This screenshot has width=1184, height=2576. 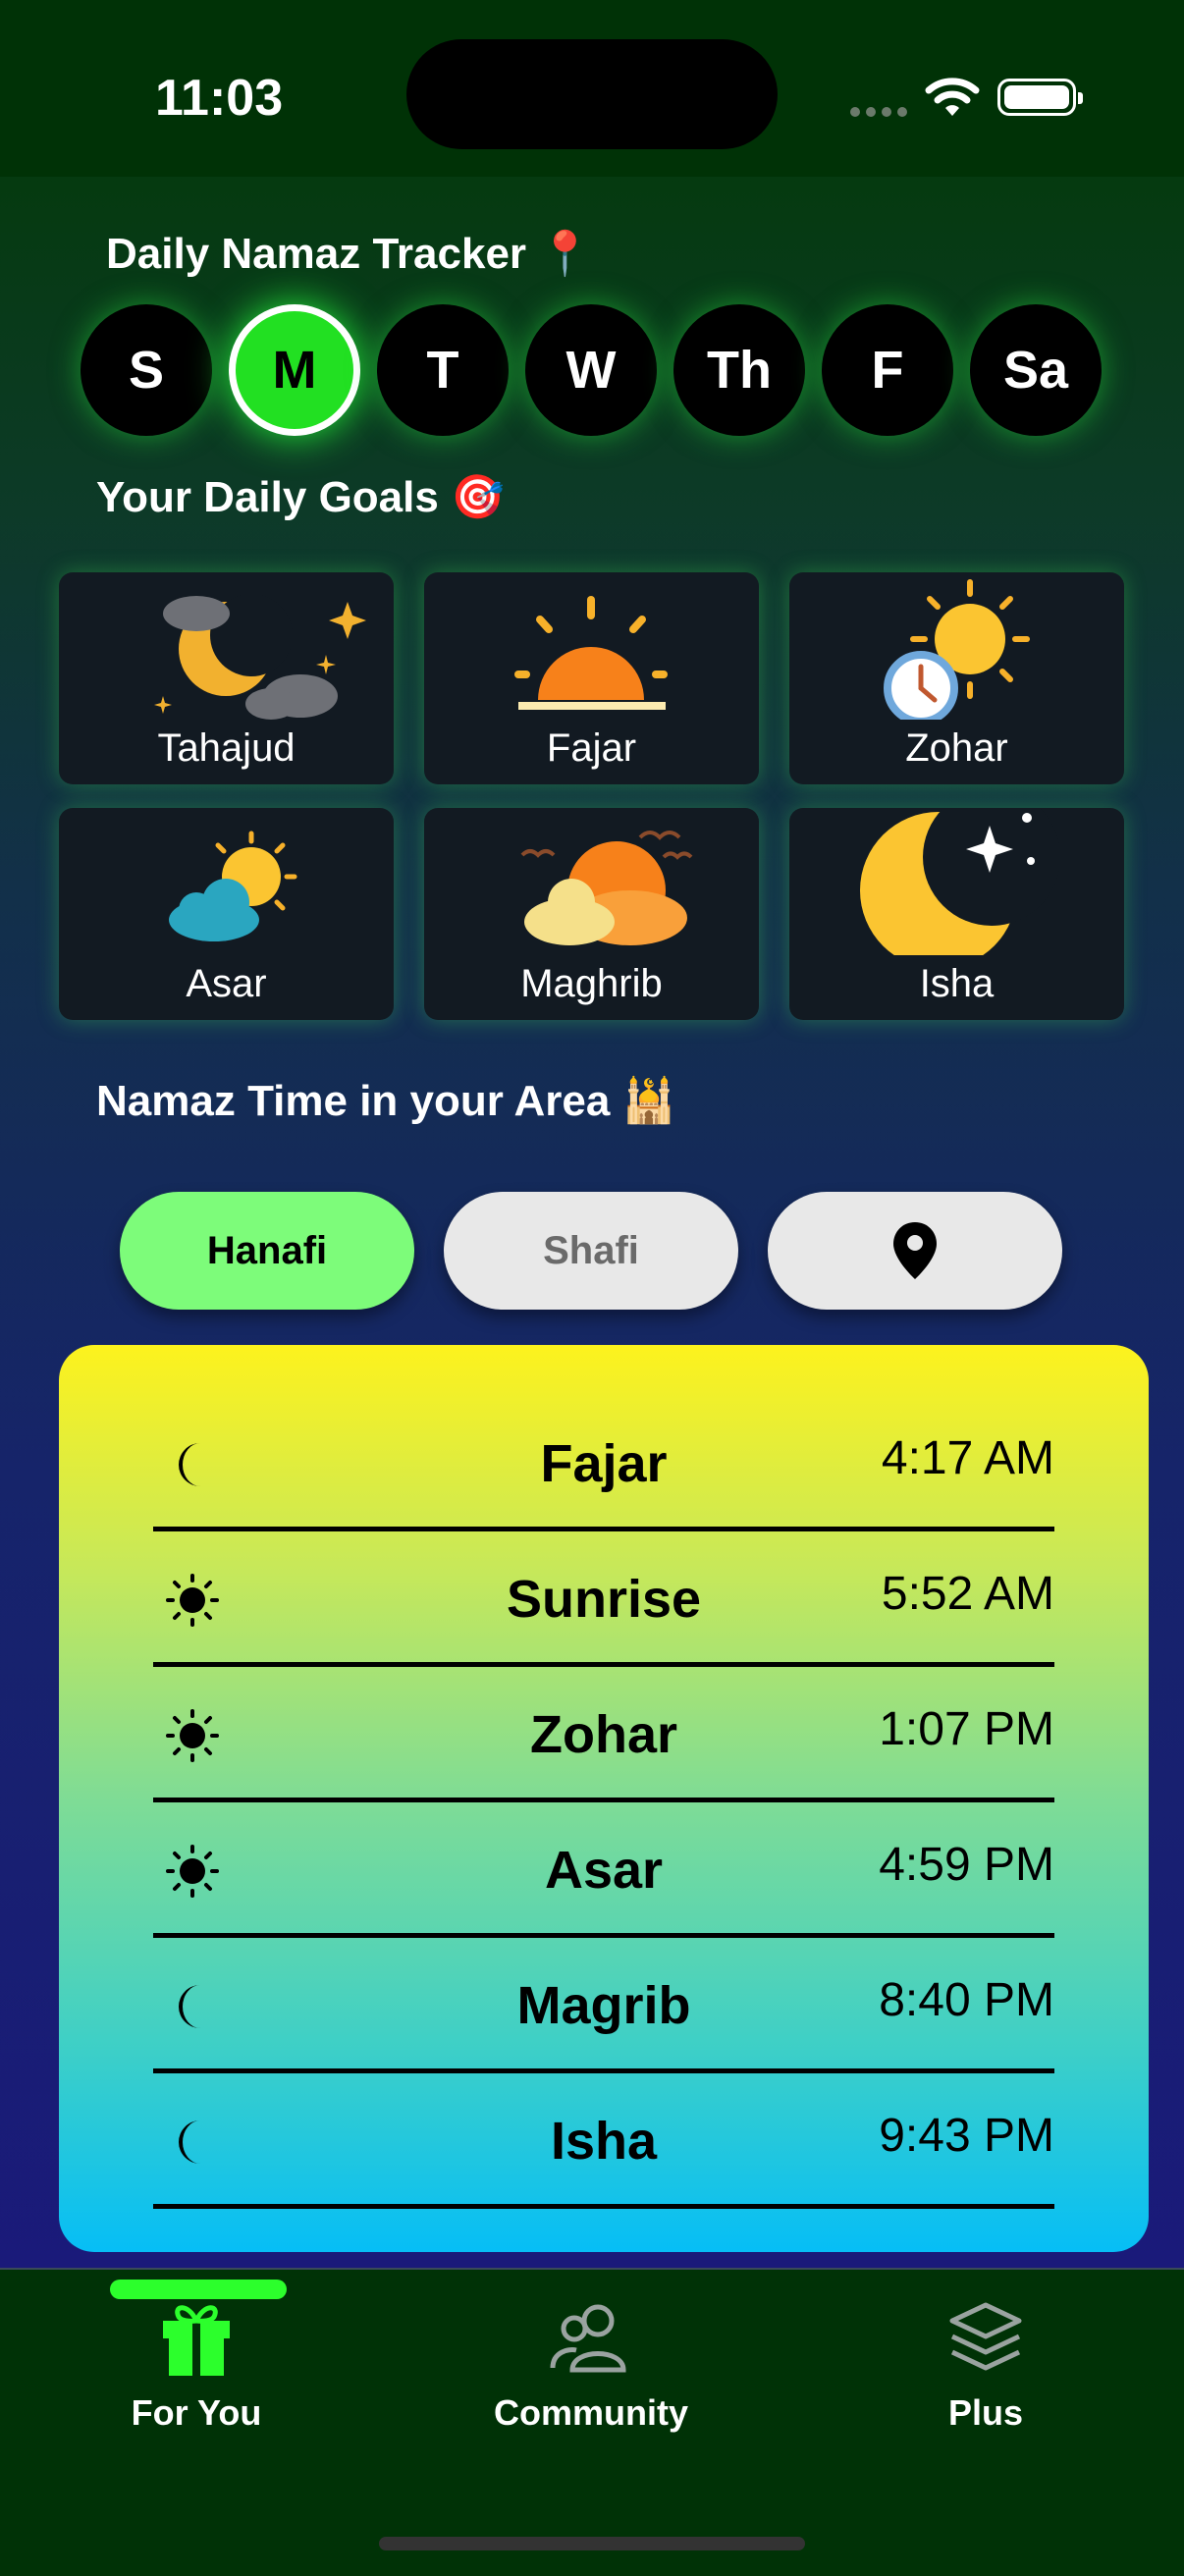 I want to click on tab-bar: For You Community Plus, so click(x=592, y=2422).